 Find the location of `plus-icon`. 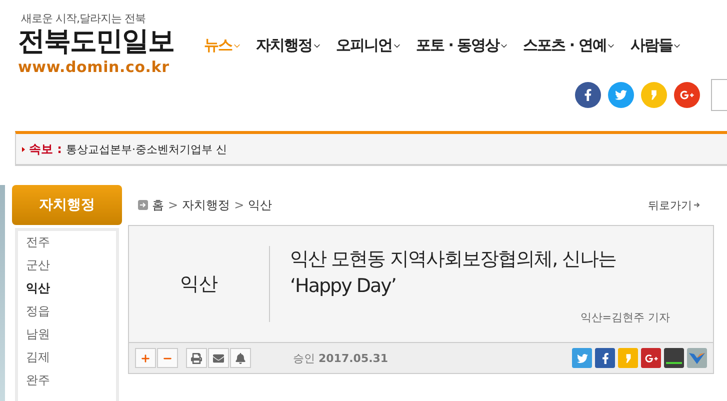

plus-icon is located at coordinates (145, 358).